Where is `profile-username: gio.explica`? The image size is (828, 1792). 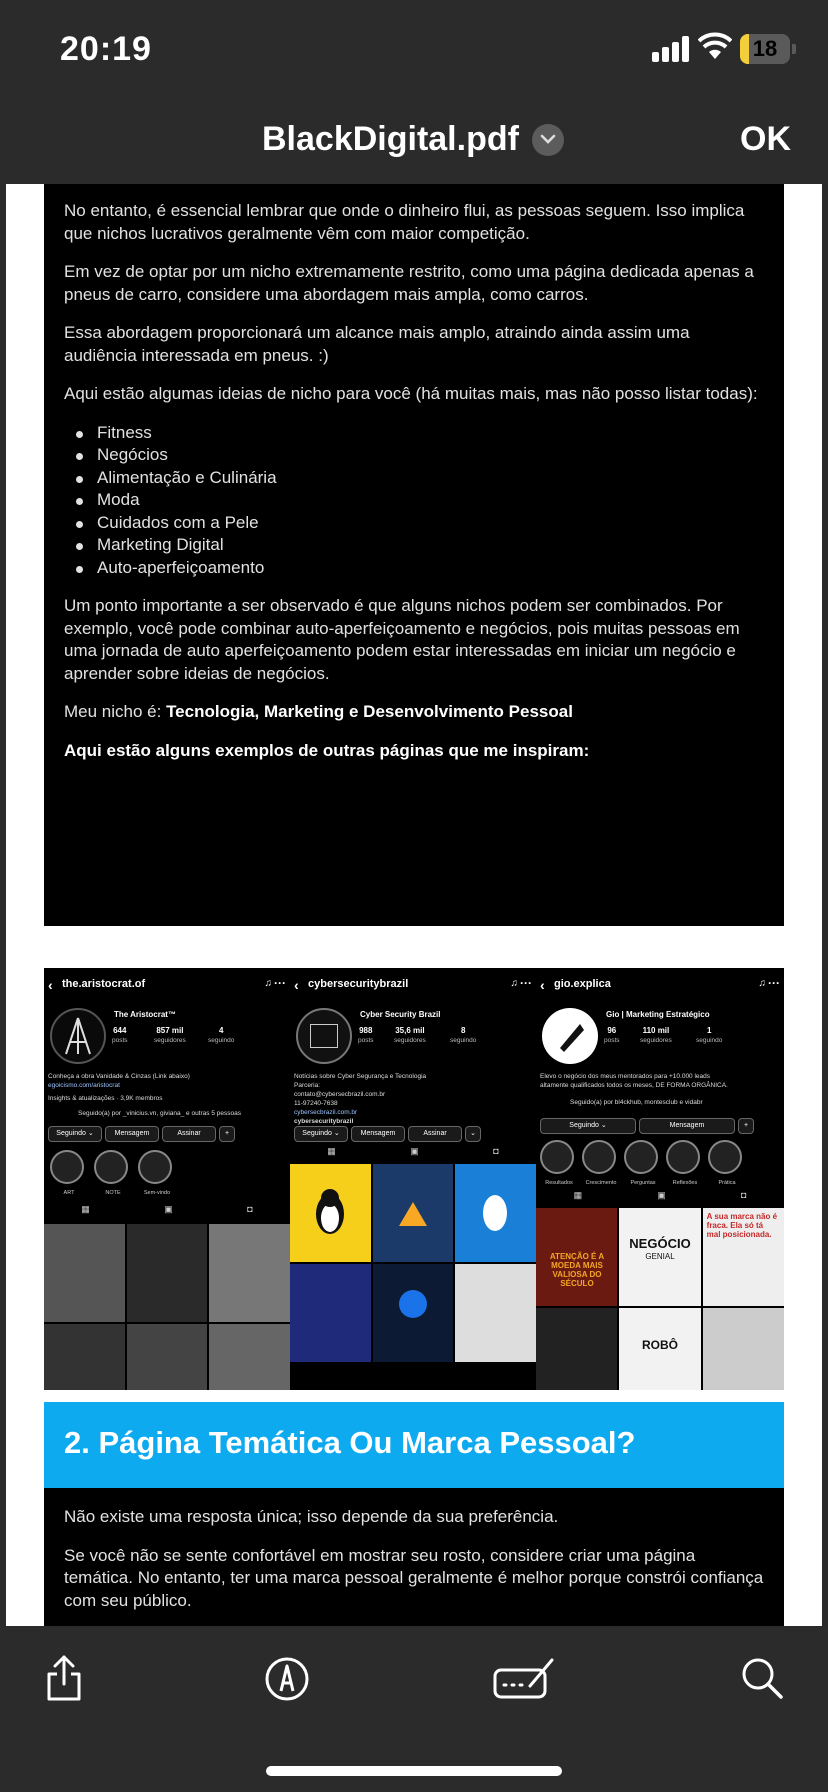
profile-username: gio.explica is located at coordinates (582, 984).